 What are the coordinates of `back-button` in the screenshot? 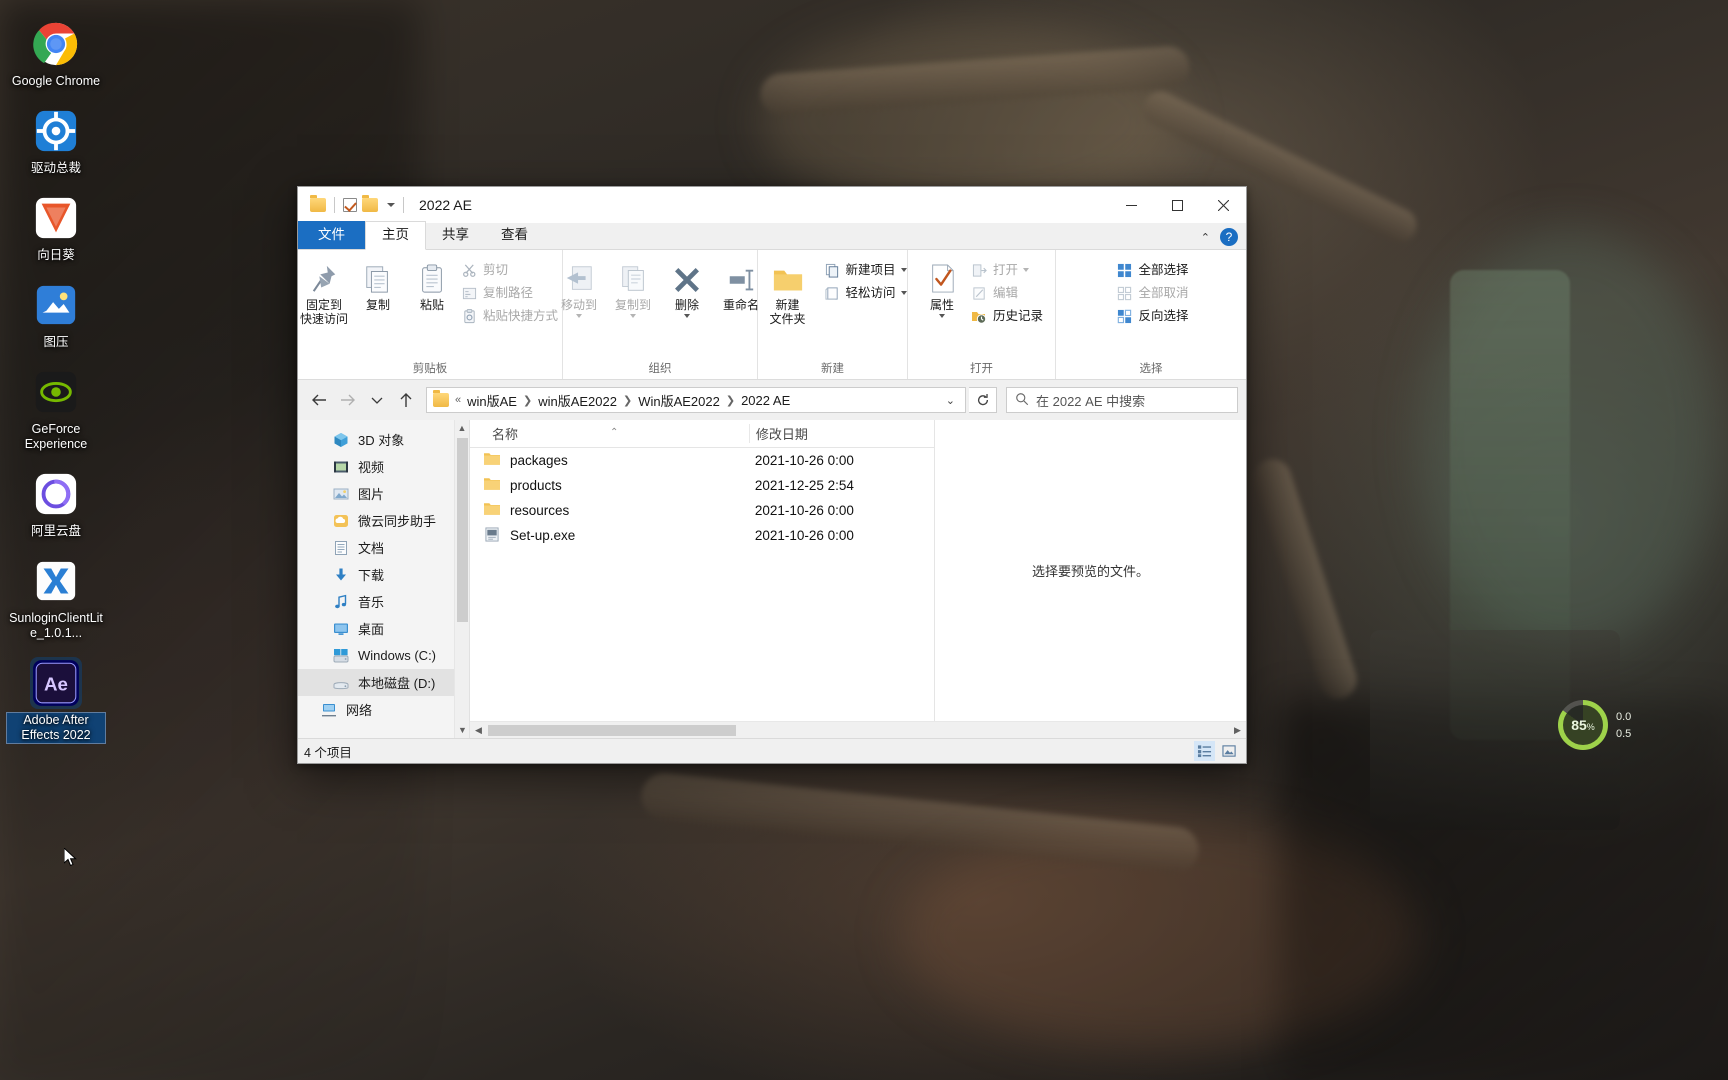 It's located at (319, 400).